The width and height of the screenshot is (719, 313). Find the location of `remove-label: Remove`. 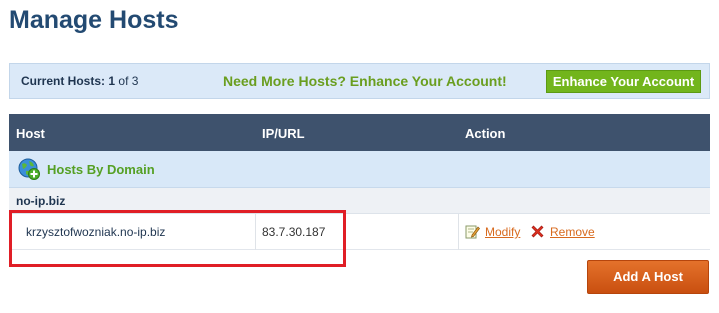

remove-label: Remove is located at coordinates (572, 232).